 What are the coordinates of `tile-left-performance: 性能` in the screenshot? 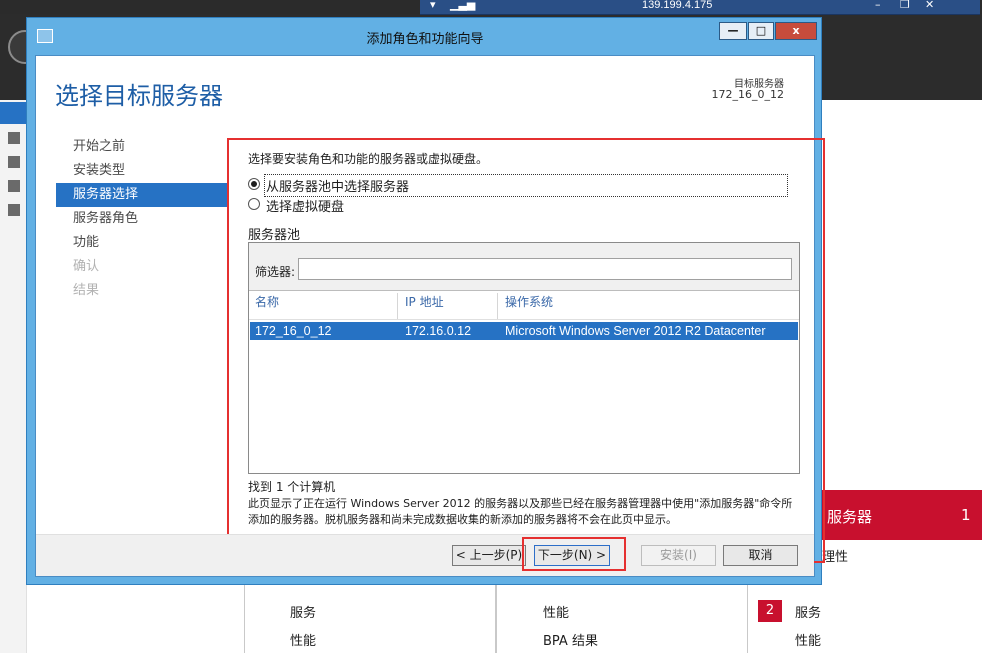 It's located at (303, 639).